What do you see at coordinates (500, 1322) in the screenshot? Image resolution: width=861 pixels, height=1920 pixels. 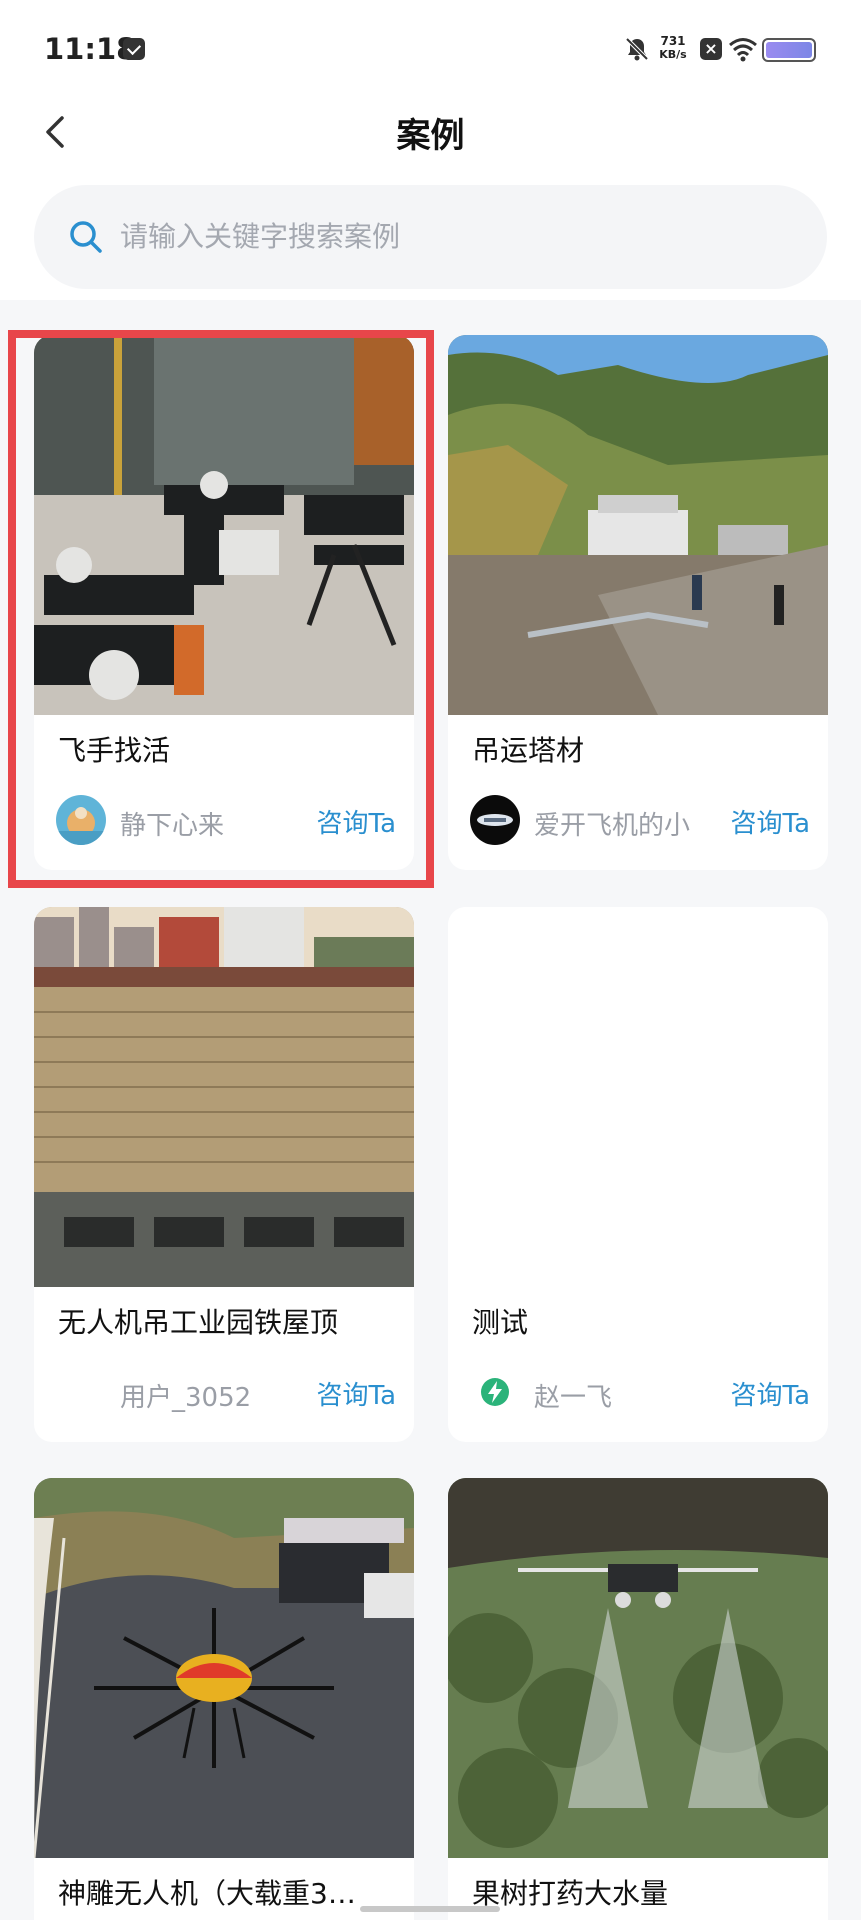 I see `case-title: 测试` at bounding box center [500, 1322].